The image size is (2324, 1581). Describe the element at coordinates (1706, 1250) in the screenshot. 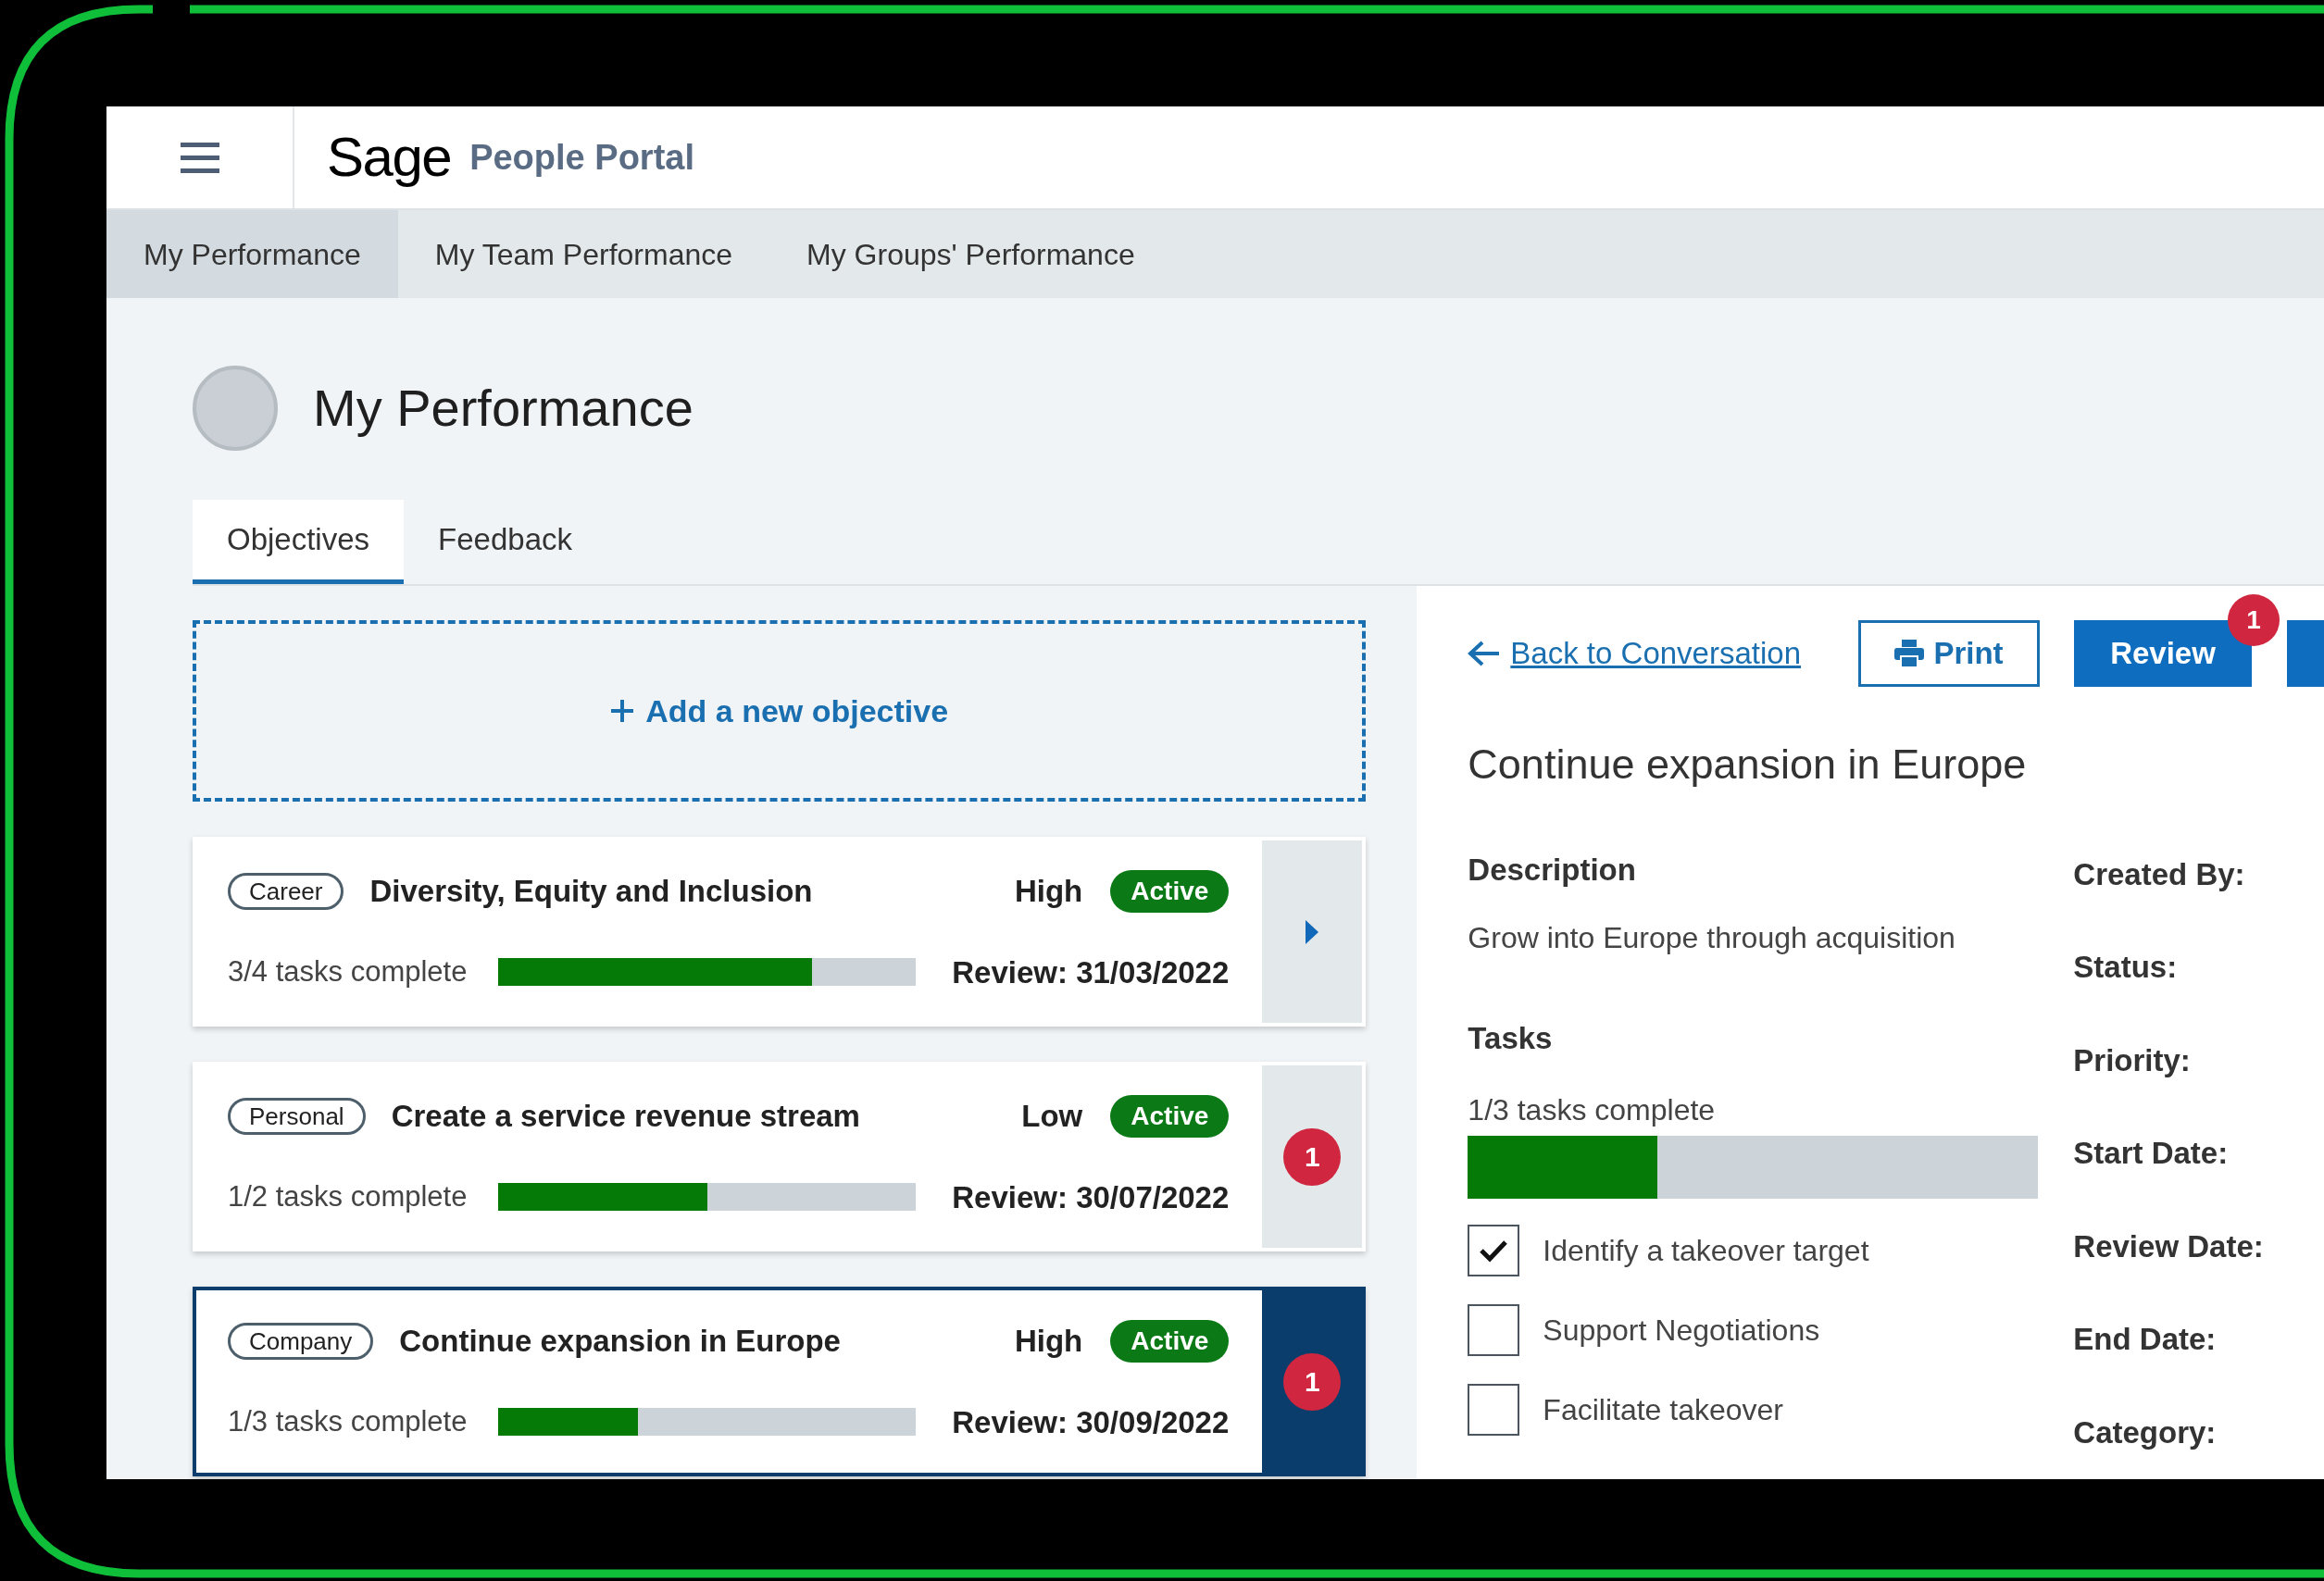

I see `task-label: Identify a takeover target` at that location.